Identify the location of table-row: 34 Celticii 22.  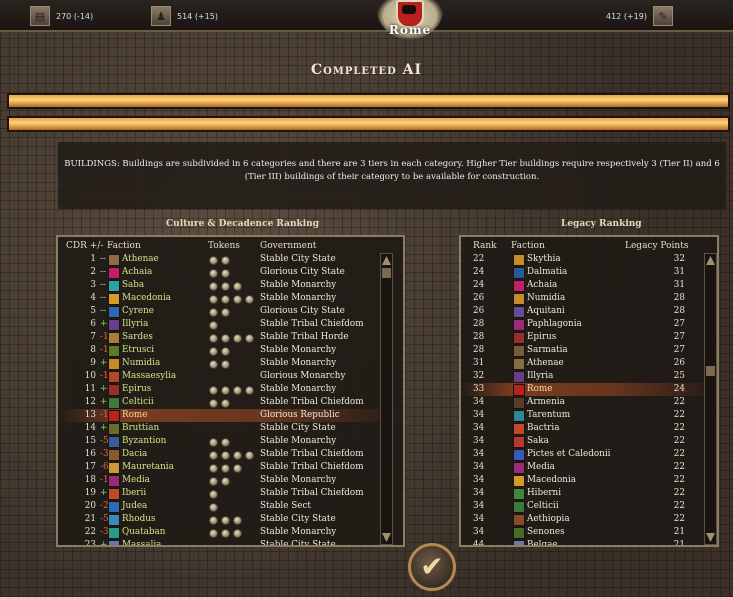
(589, 506).